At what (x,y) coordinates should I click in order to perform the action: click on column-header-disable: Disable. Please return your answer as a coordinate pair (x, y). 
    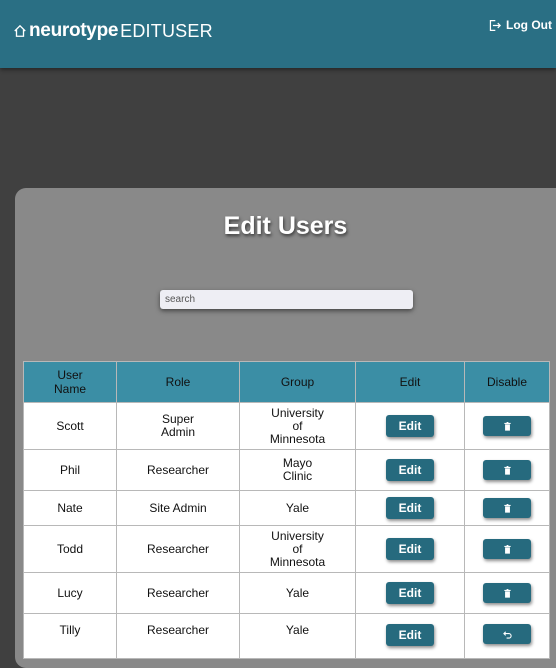
    Looking at the image, I should click on (507, 382).